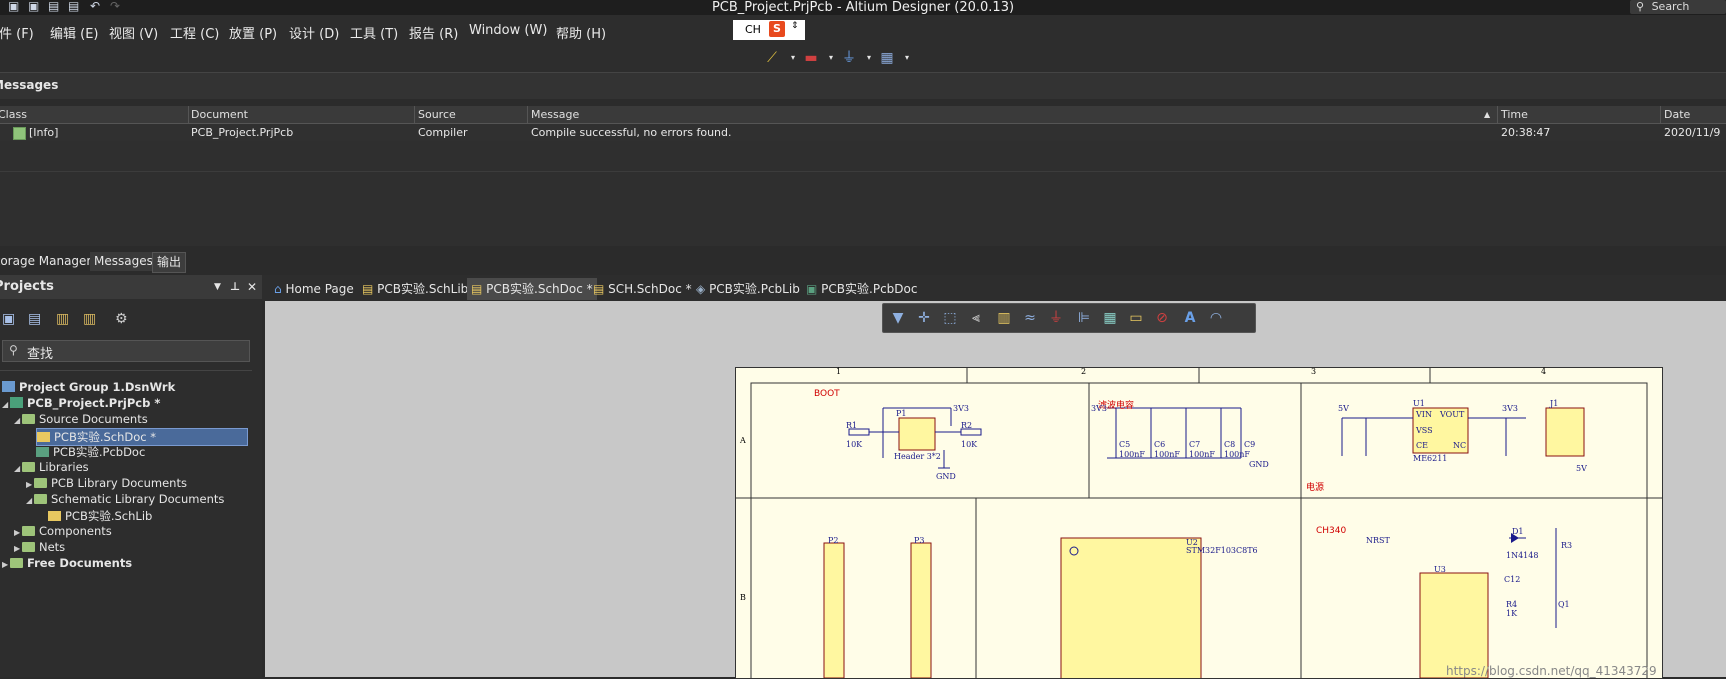  What do you see at coordinates (919, 540) in the screenshot?
I see `label-p3: P3` at bounding box center [919, 540].